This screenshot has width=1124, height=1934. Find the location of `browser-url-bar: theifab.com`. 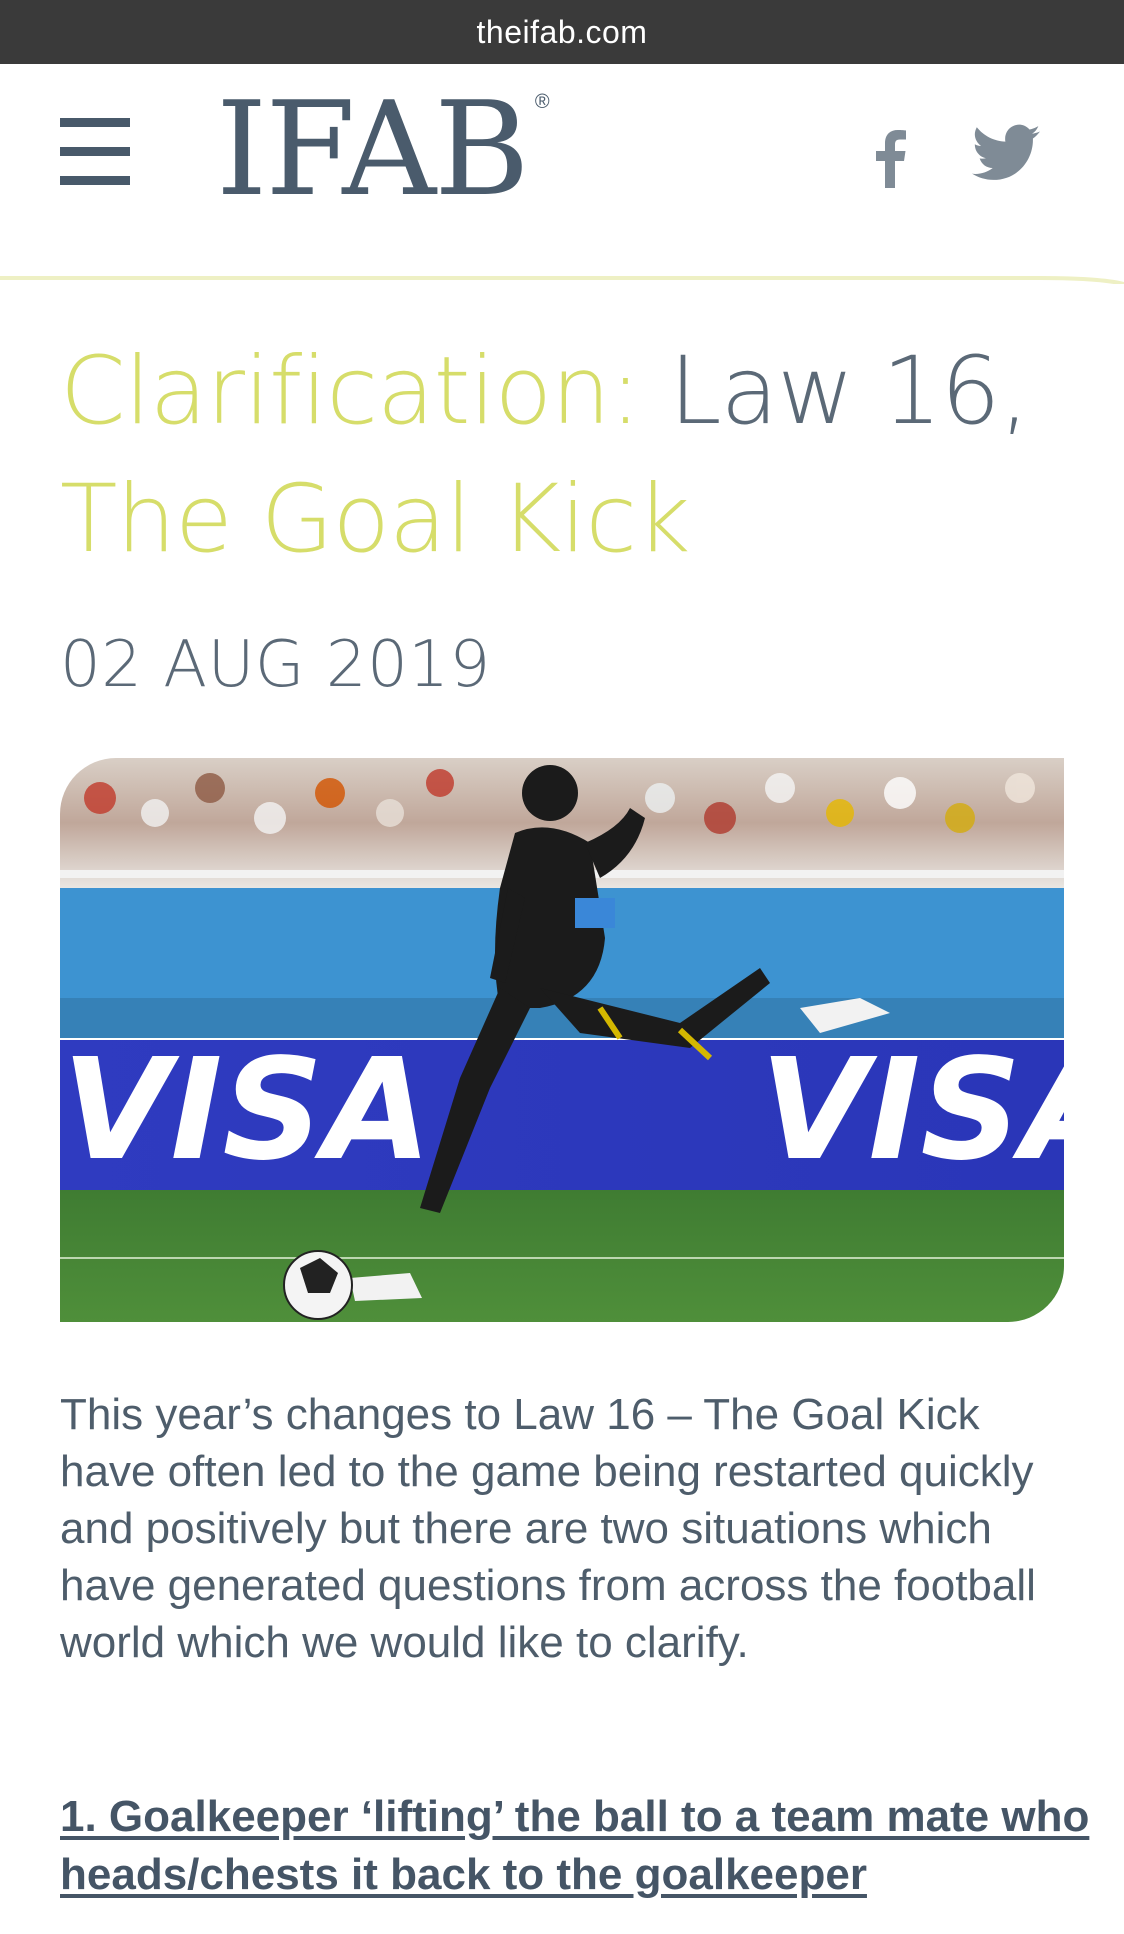

browser-url-bar: theifab.com is located at coordinates (562, 32).